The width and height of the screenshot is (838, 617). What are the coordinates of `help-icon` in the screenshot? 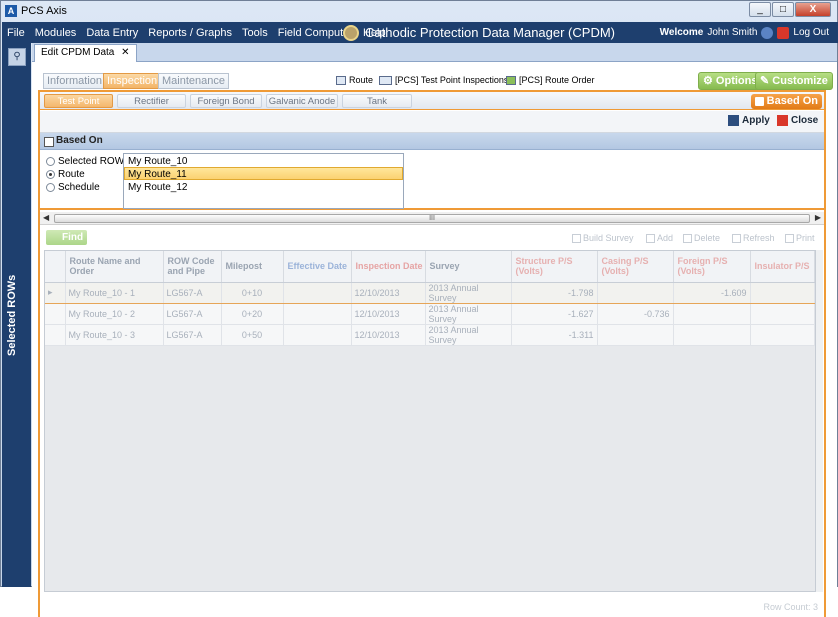 It's located at (767, 32).